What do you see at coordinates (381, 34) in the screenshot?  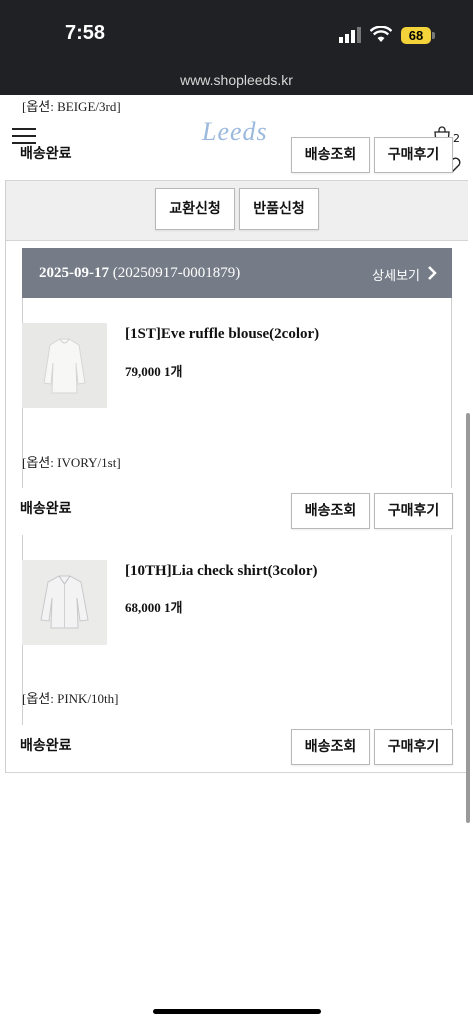 I see `wifi-icon` at bounding box center [381, 34].